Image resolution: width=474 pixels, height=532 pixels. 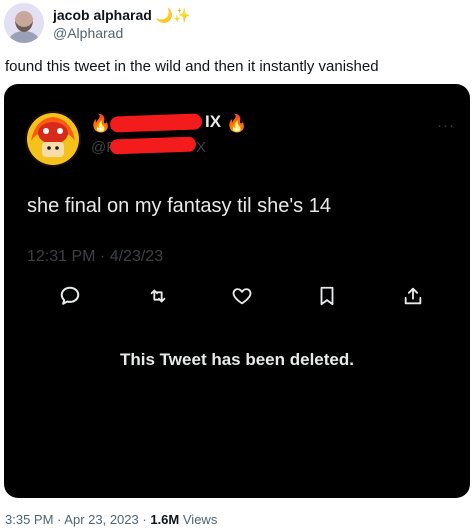 What do you see at coordinates (242, 296) in the screenshot?
I see `like-icon` at bounding box center [242, 296].